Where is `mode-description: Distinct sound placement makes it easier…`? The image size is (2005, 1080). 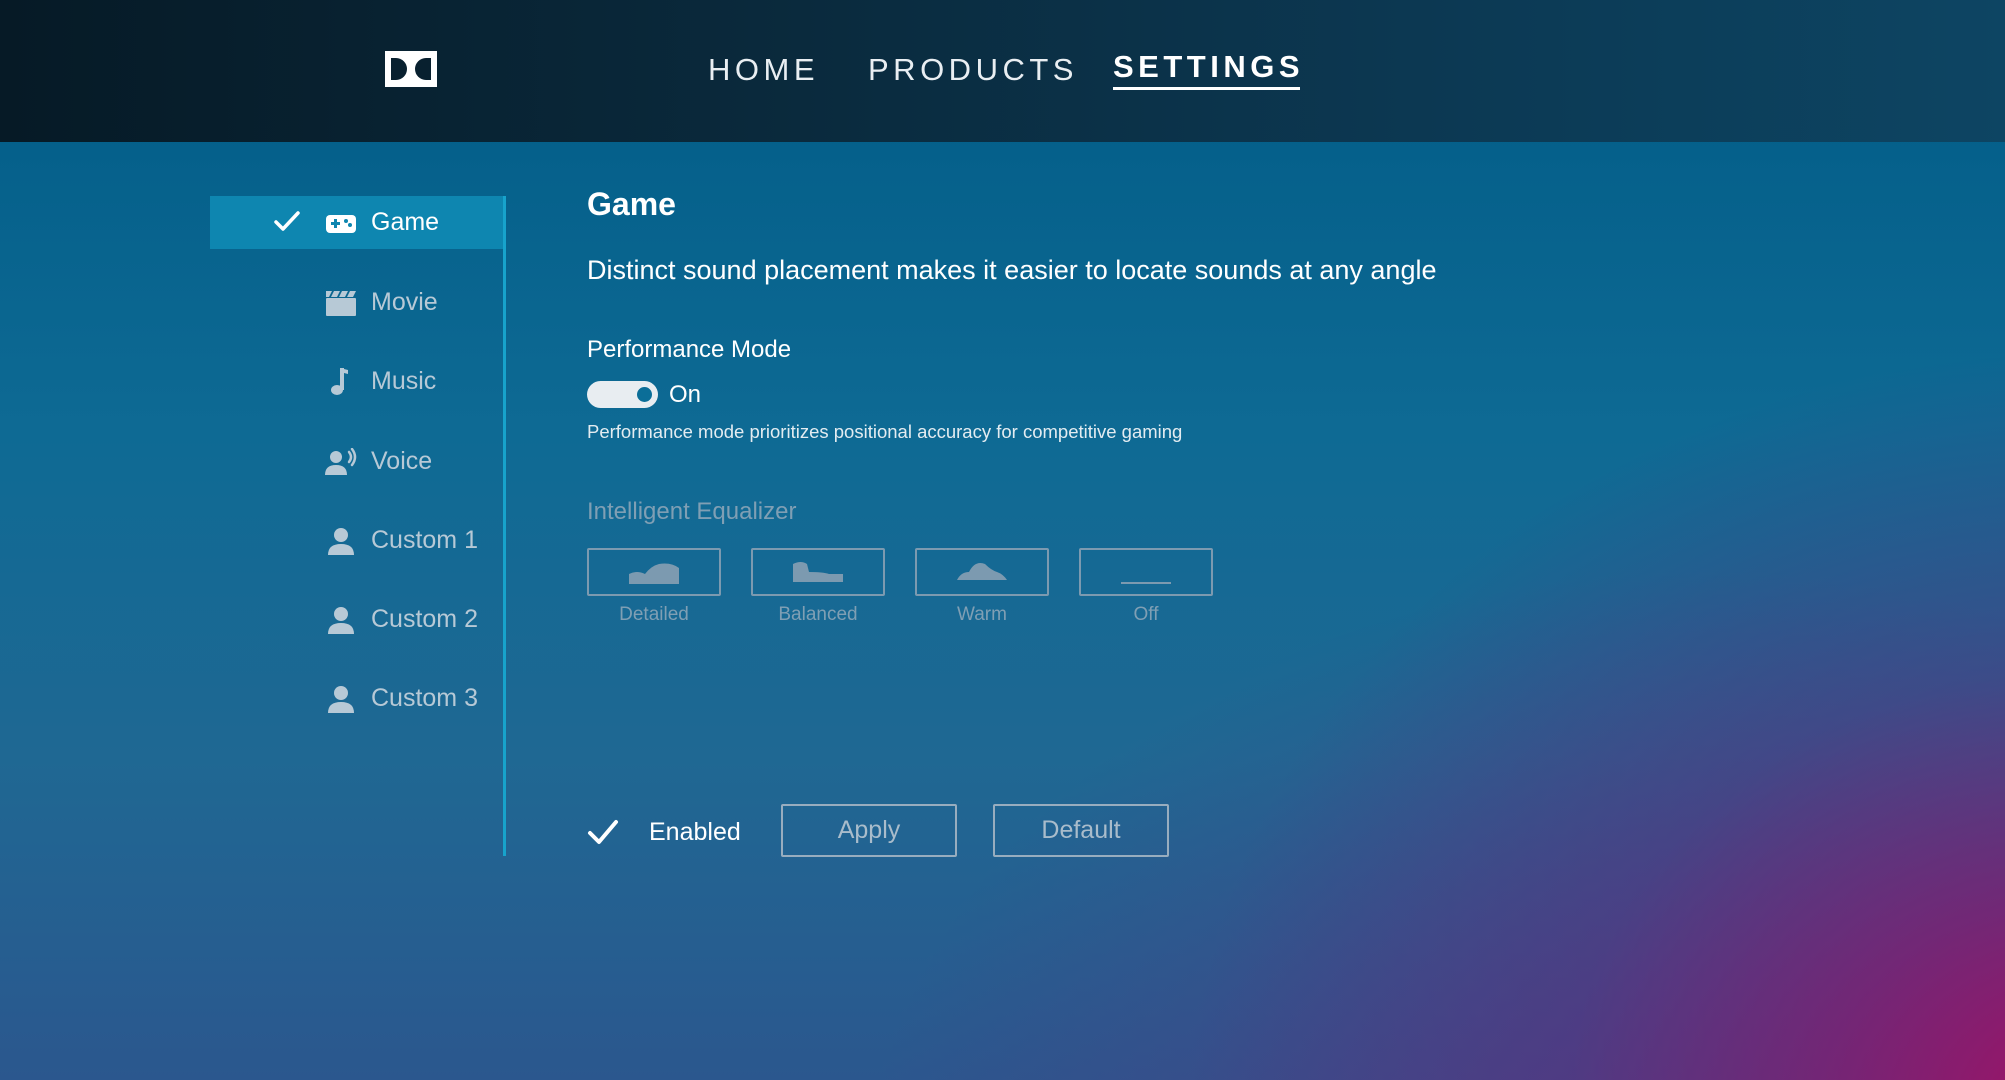
mode-description: Distinct sound placement makes it easier… is located at coordinates (1012, 270).